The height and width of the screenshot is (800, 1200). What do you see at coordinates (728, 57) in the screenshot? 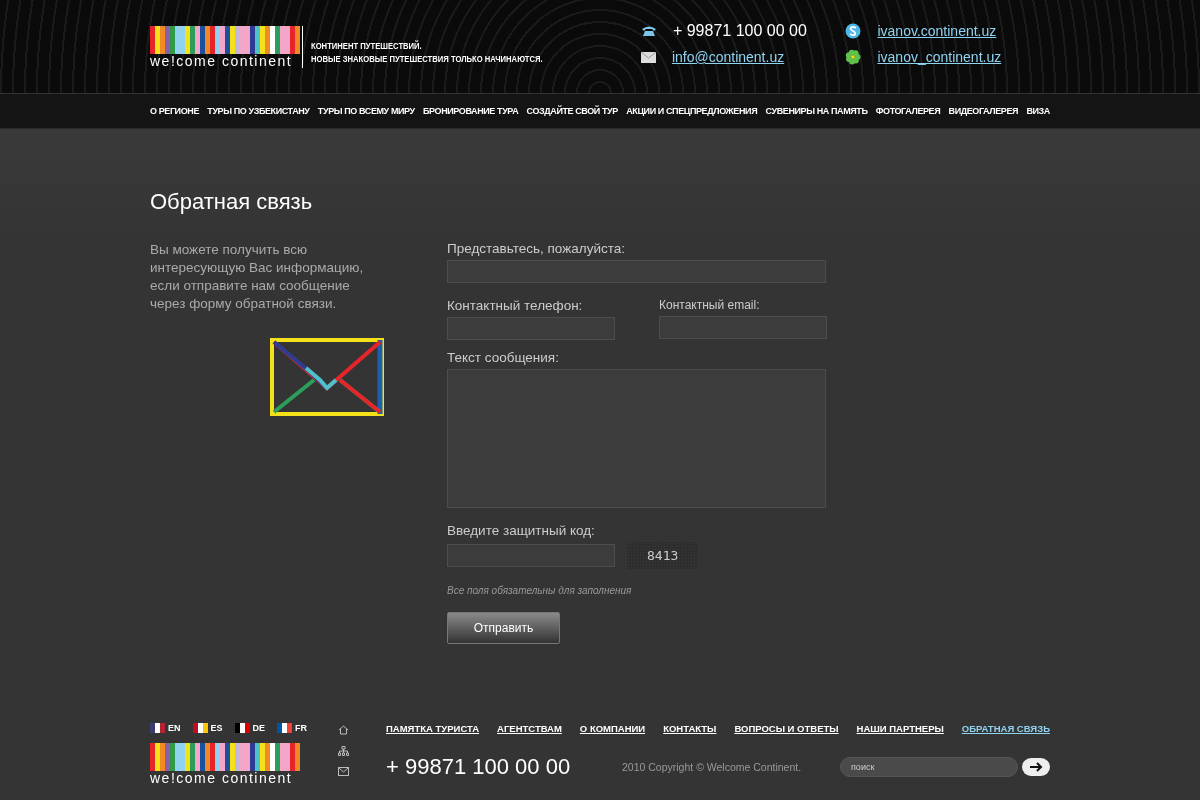
I see `email-link: info@continent.uz` at bounding box center [728, 57].